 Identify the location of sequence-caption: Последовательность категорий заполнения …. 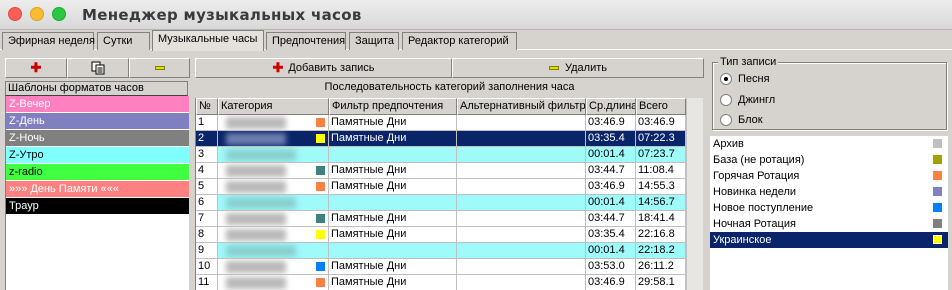
(449, 87).